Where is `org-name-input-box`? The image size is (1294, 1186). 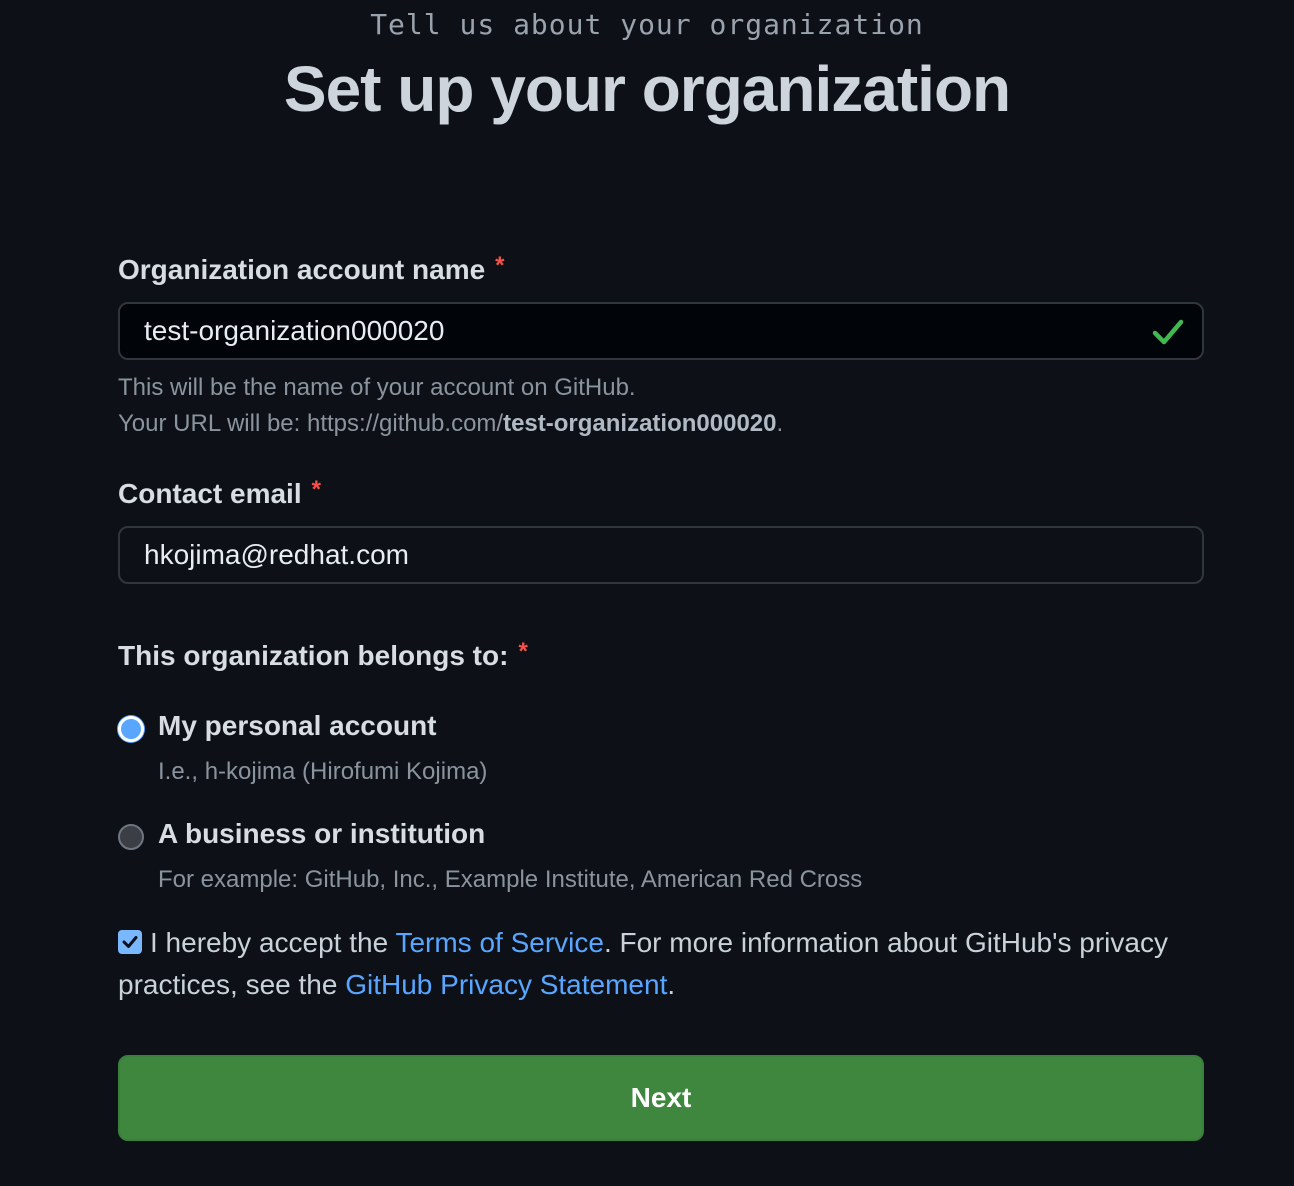 org-name-input-box is located at coordinates (661, 331).